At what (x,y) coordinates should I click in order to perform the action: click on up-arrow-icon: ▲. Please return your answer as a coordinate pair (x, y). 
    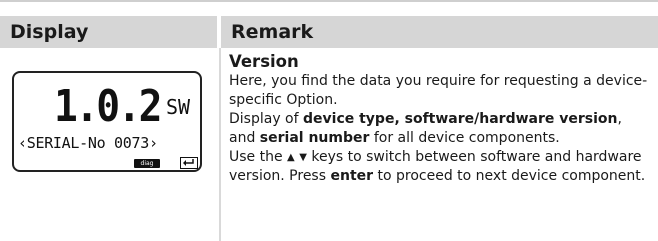
    Looking at the image, I should click on (291, 157).